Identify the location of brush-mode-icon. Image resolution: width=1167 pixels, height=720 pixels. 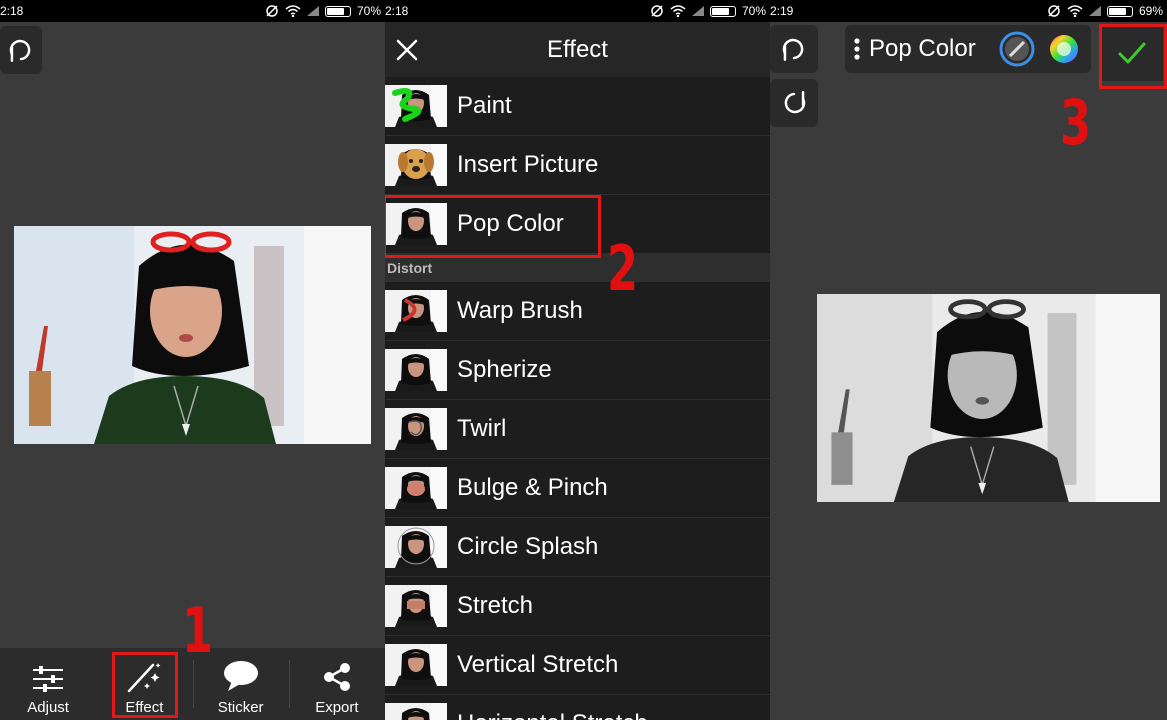
(1017, 49).